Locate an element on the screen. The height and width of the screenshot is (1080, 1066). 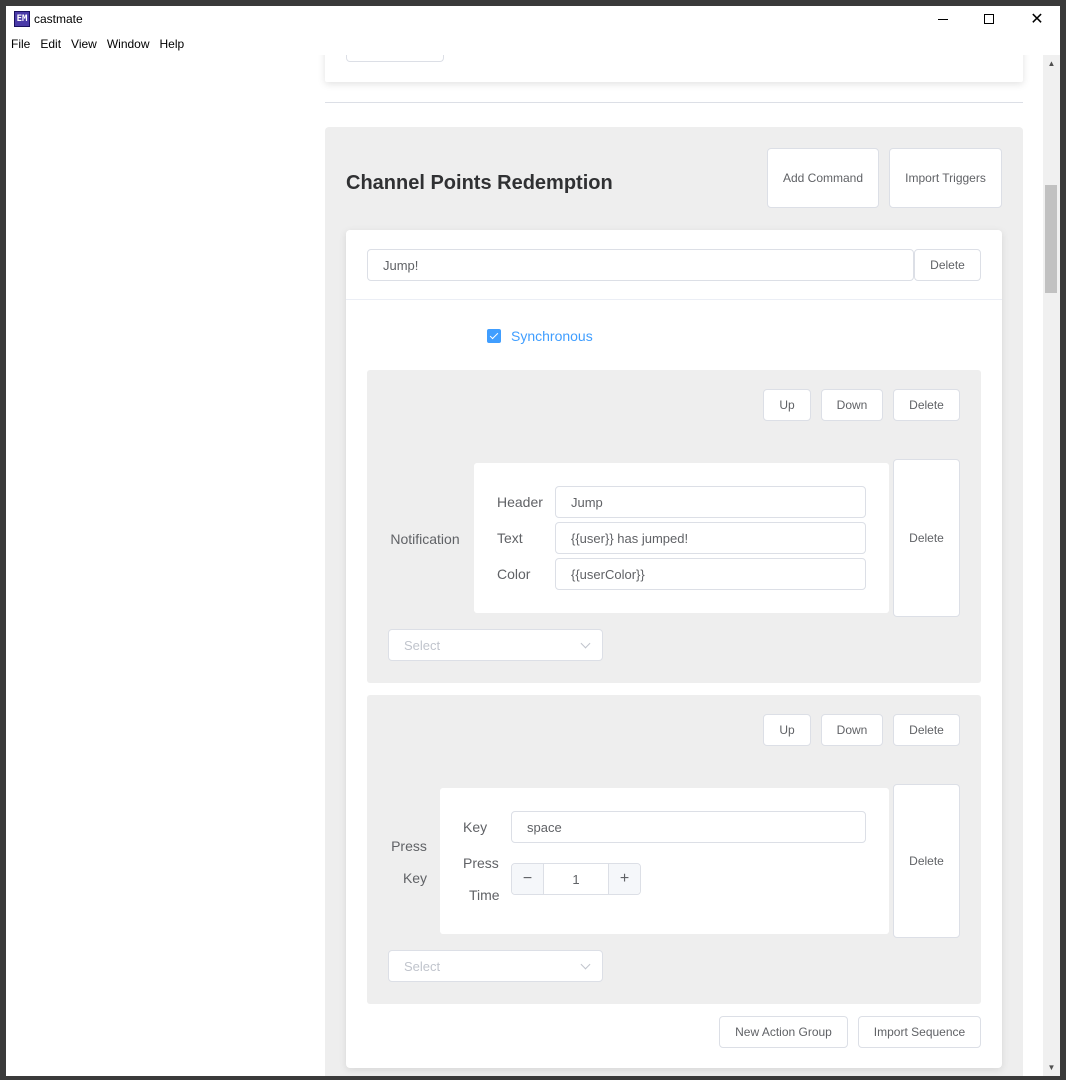
header-field-label: Header is located at coordinates (520, 502).